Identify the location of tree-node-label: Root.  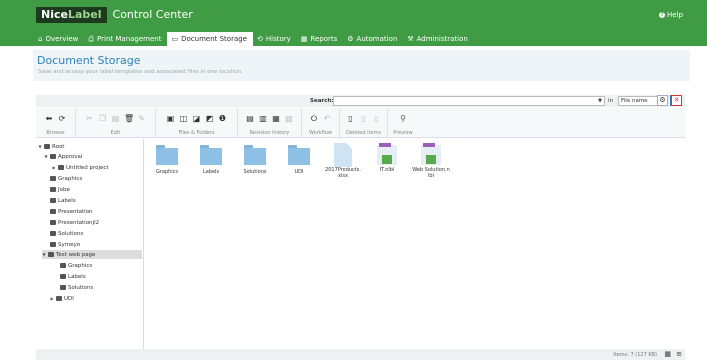
(58, 146).